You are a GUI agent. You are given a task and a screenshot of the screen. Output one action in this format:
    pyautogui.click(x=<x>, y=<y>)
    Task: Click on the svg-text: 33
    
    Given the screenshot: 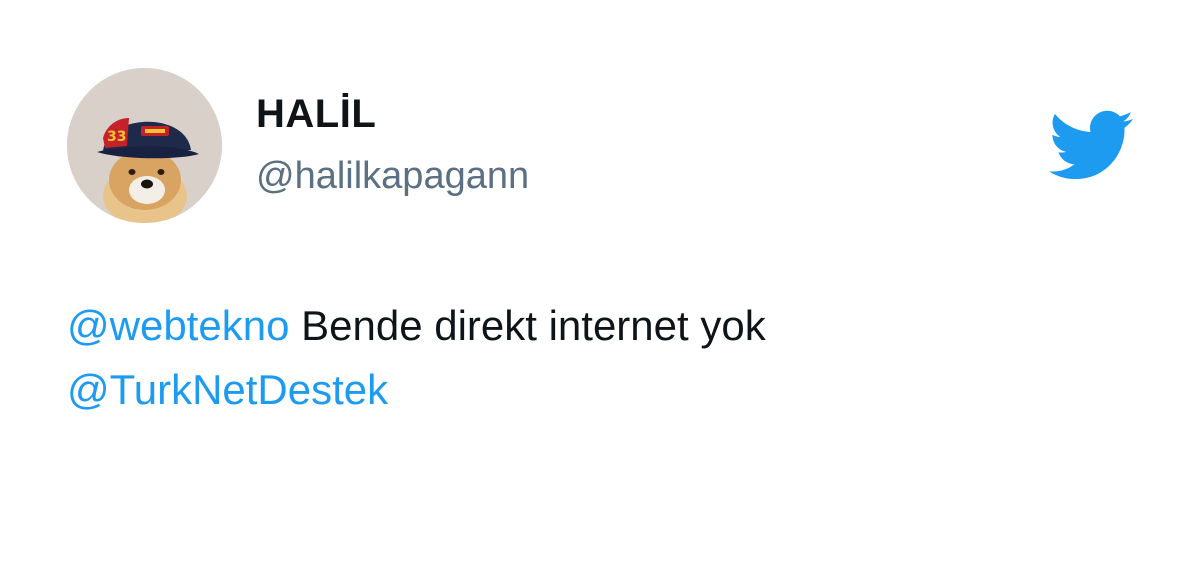 What is the action you would take?
    pyautogui.click(x=116, y=137)
    